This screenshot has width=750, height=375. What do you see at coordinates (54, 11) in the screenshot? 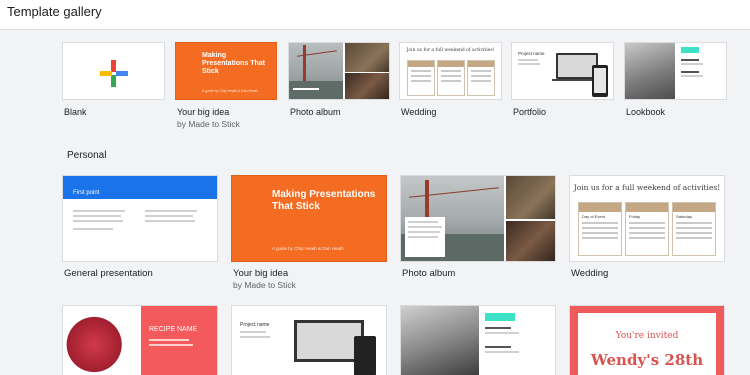
I see `page-title: Template gallery` at bounding box center [54, 11].